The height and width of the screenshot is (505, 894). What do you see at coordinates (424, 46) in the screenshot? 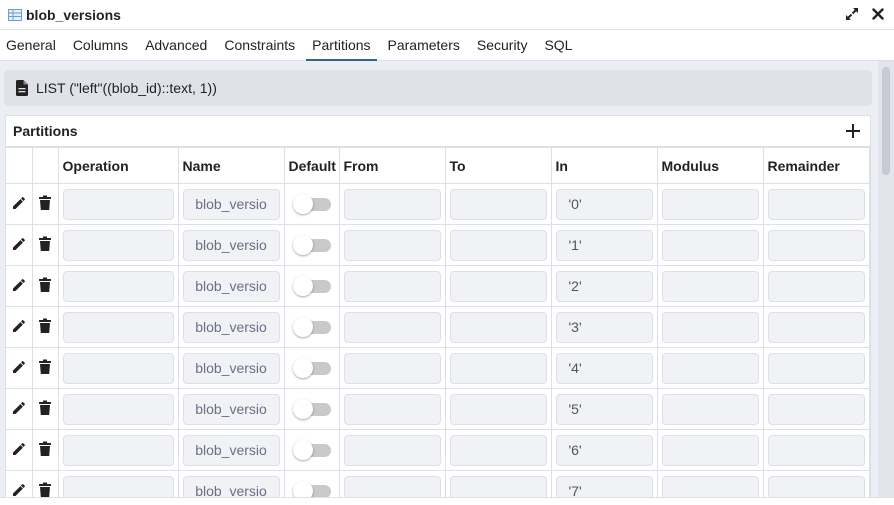
I see `tab-parameters: Parameters` at bounding box center [424, 46].